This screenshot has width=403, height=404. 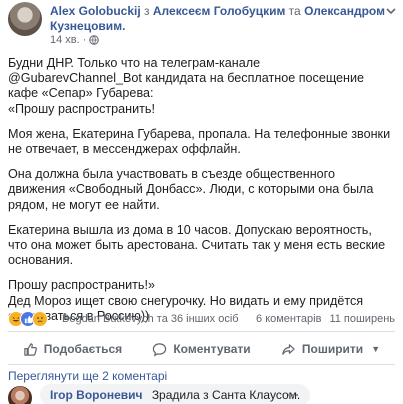 What do you see at coordinates (65, 40) in the screenshot?
I see `post-timestamp: 14 хв.` at bounding box center [65, 40].